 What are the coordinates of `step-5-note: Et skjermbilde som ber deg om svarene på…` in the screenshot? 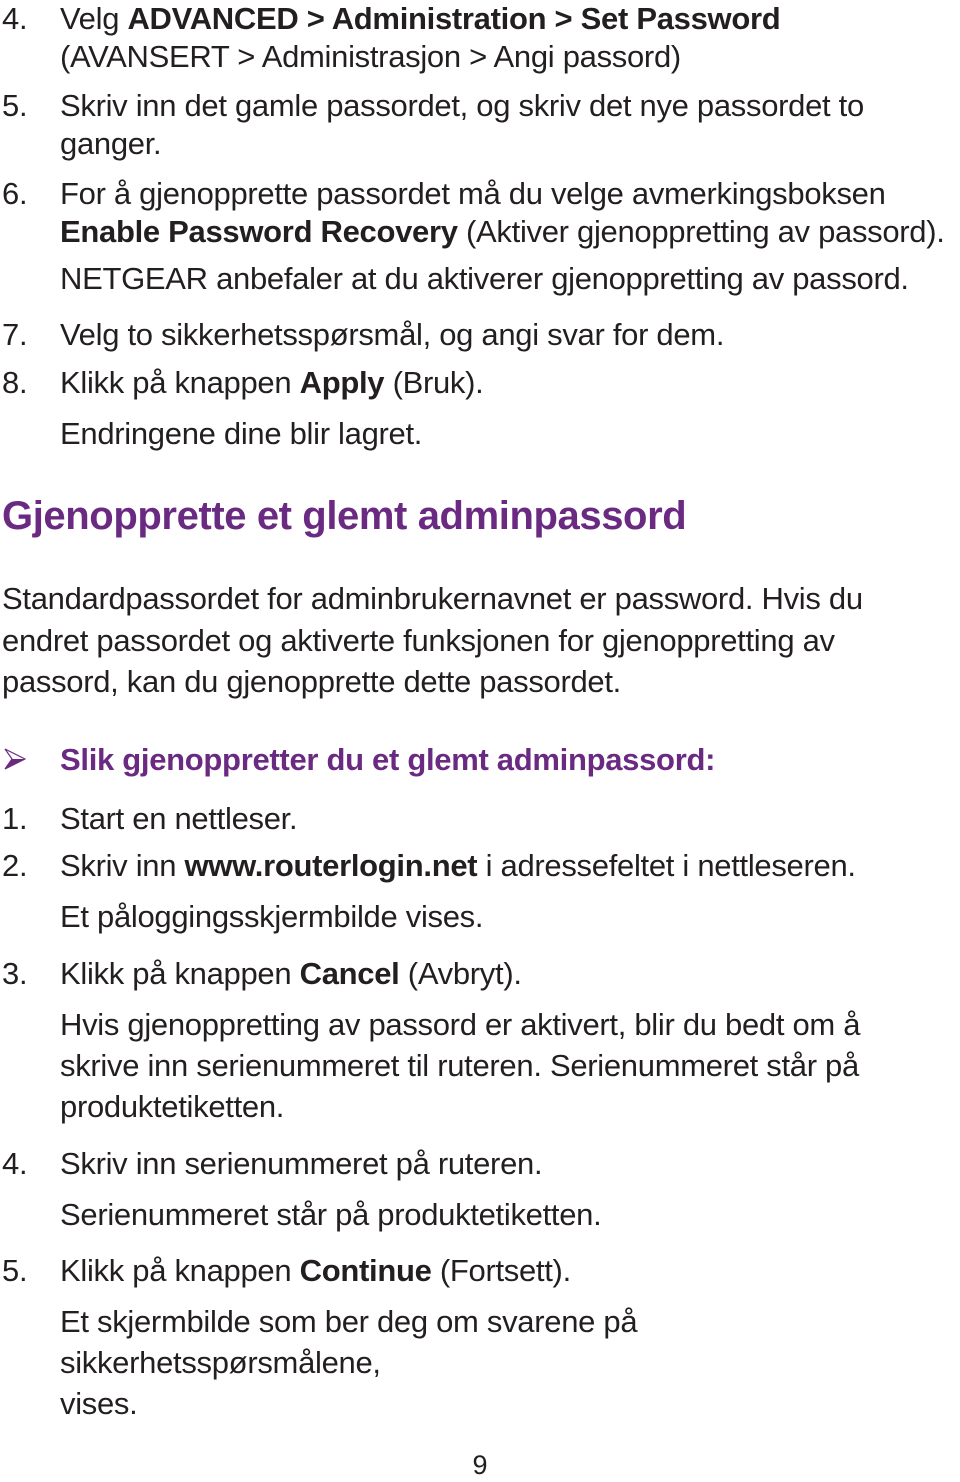 It's located at (349, 1362).